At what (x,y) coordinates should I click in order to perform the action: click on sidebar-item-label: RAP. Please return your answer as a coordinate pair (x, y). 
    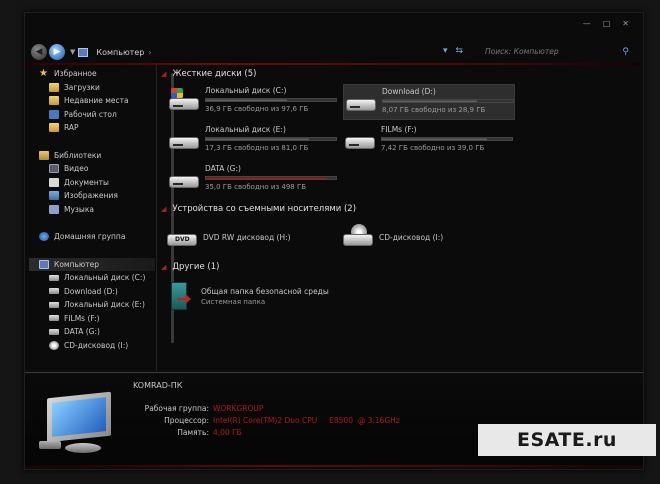
    Looking at the image, I should click on (71, 128).